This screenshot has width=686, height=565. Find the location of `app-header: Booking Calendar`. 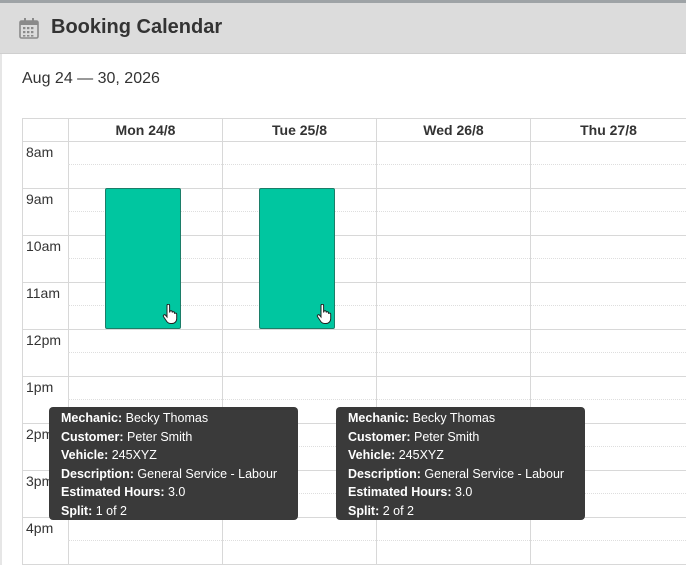

app-header: Booking Calendar is located at coordinates (343, 28).